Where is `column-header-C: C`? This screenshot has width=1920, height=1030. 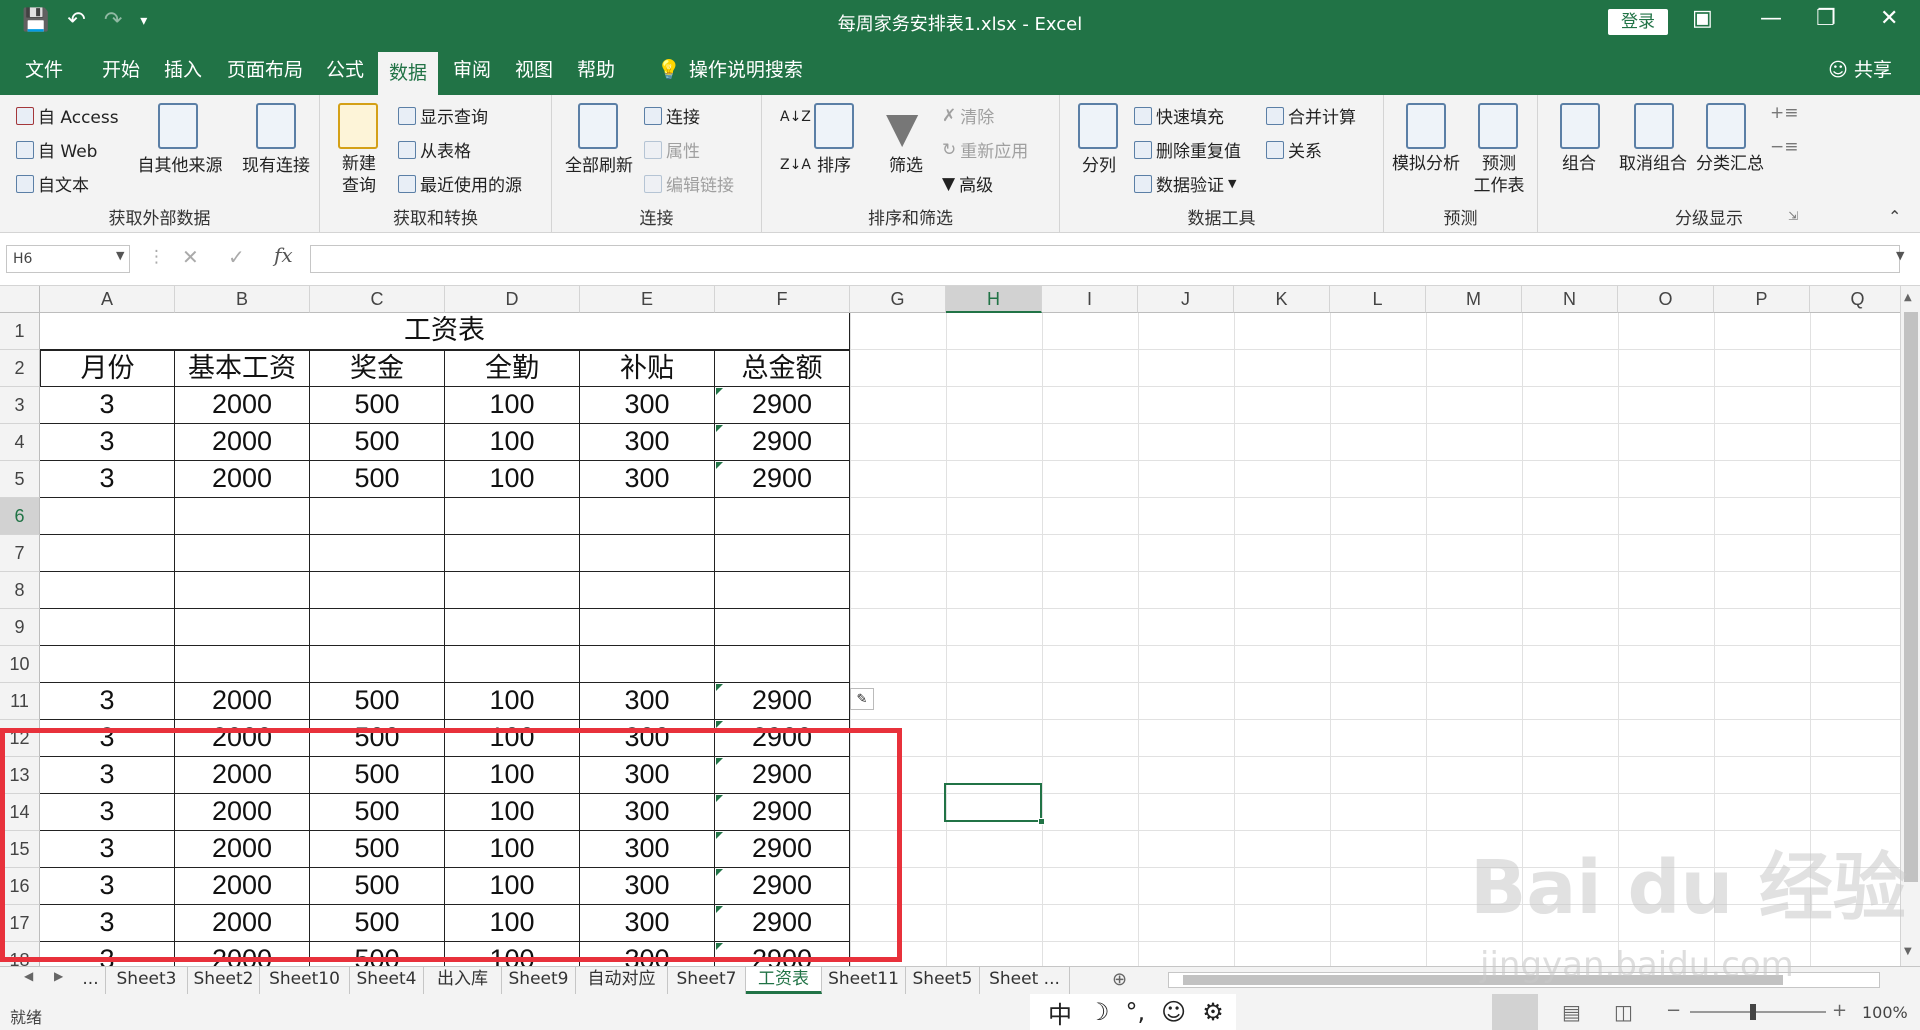 column-header-C: C is located at coordinates (377, 299).